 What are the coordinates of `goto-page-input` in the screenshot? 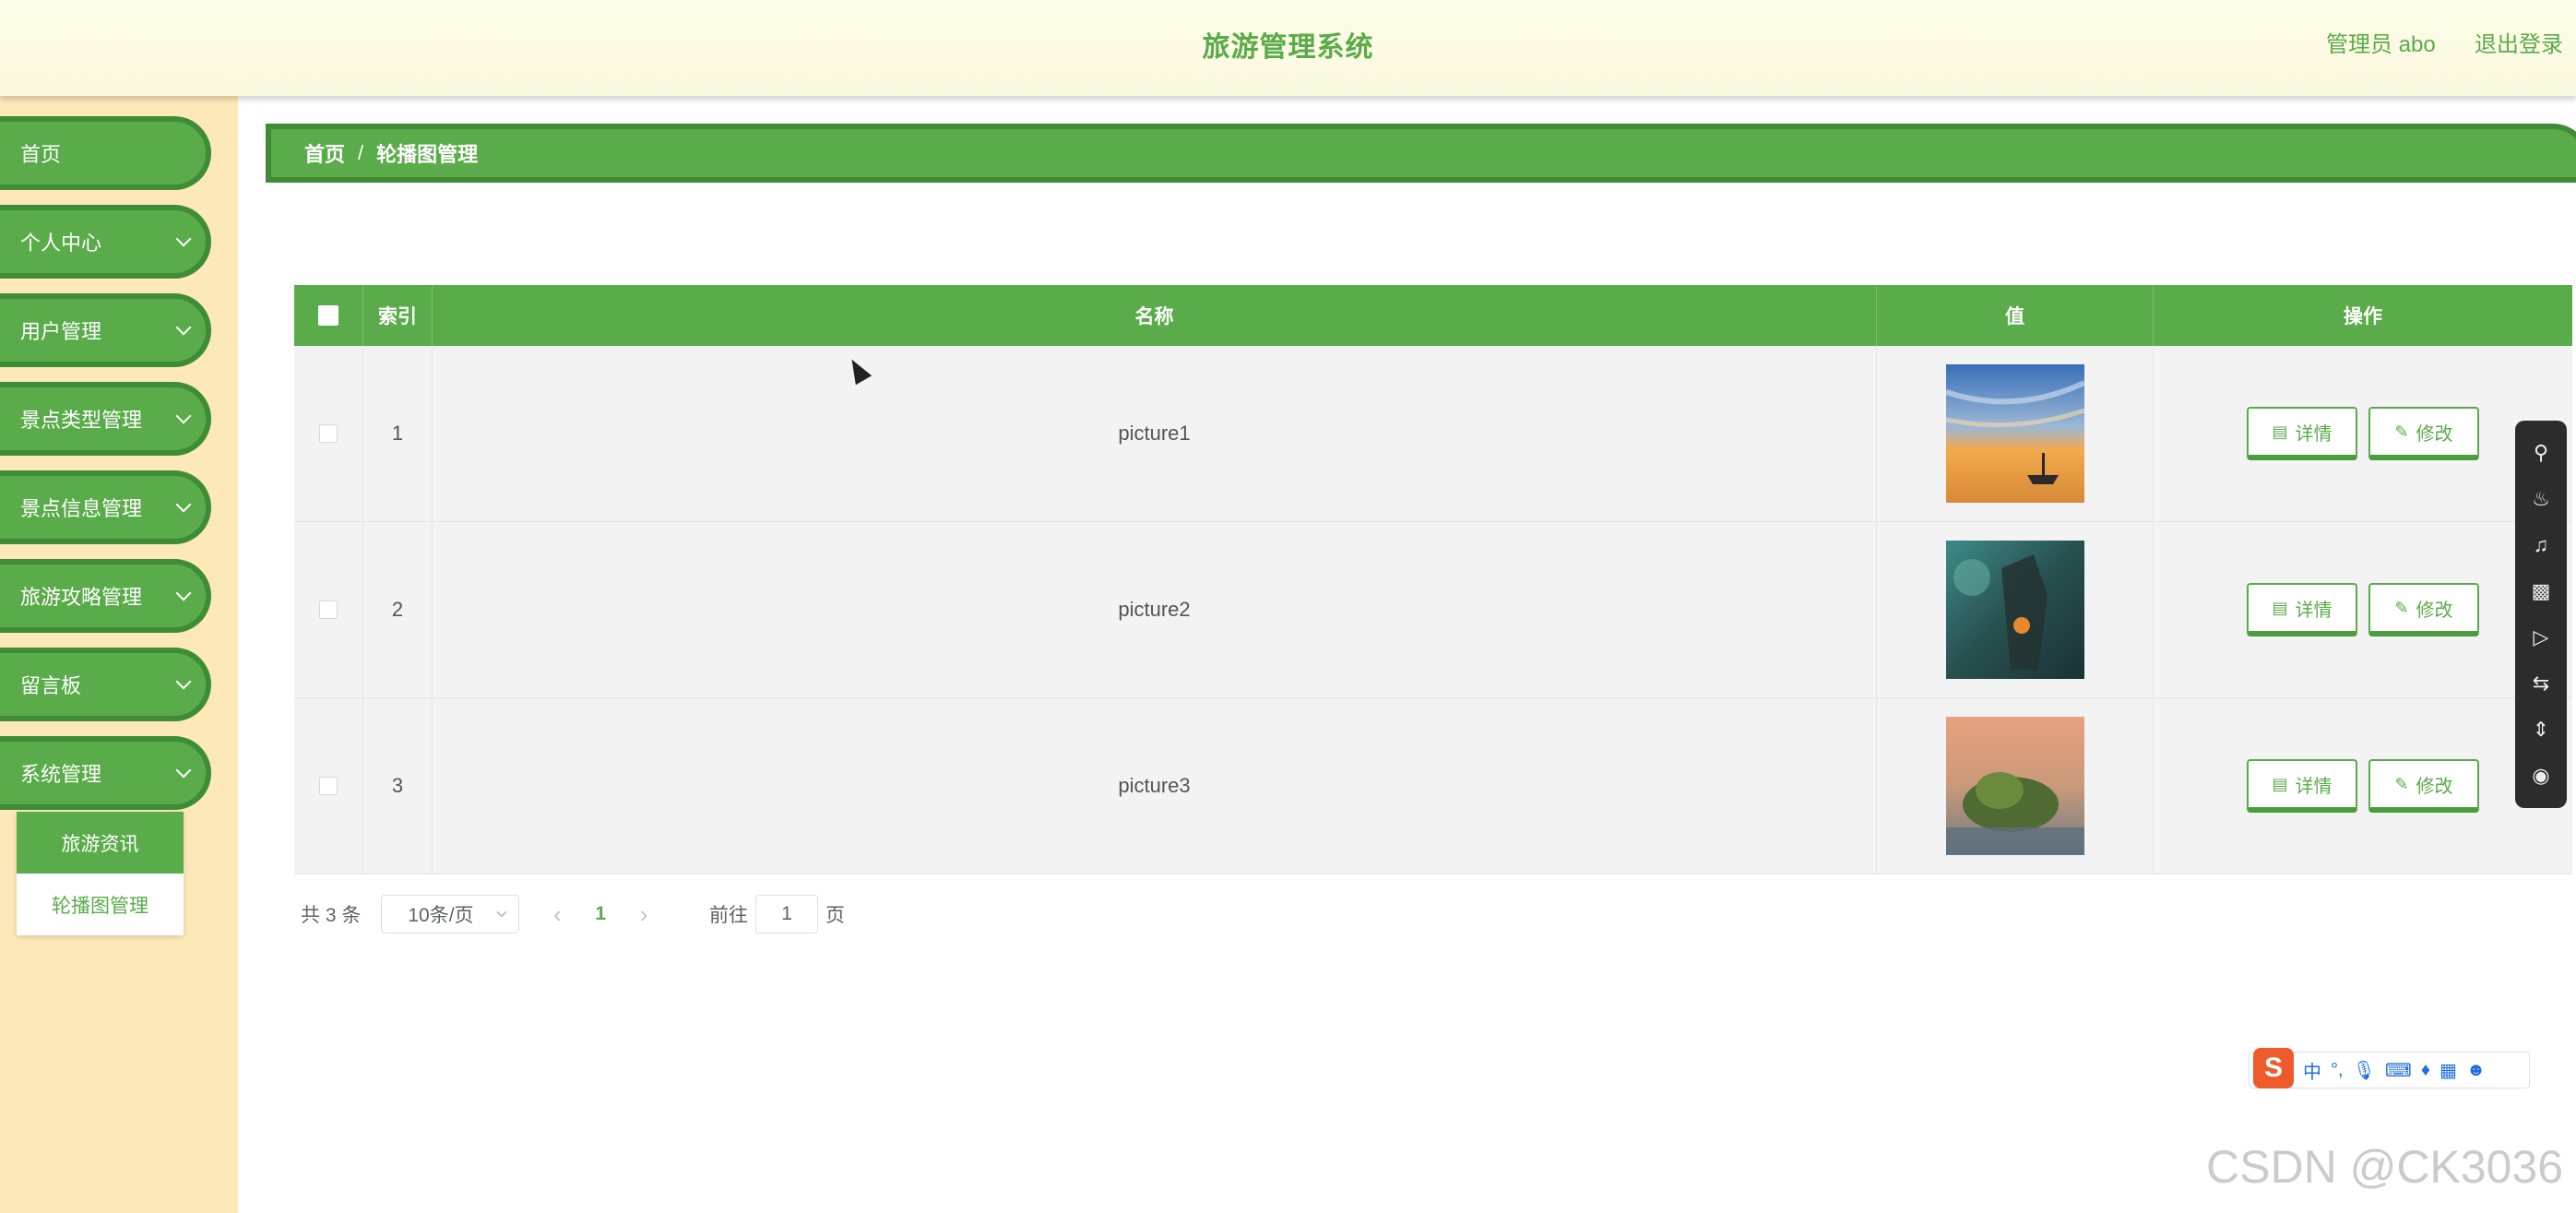 It's located at (787, 915).